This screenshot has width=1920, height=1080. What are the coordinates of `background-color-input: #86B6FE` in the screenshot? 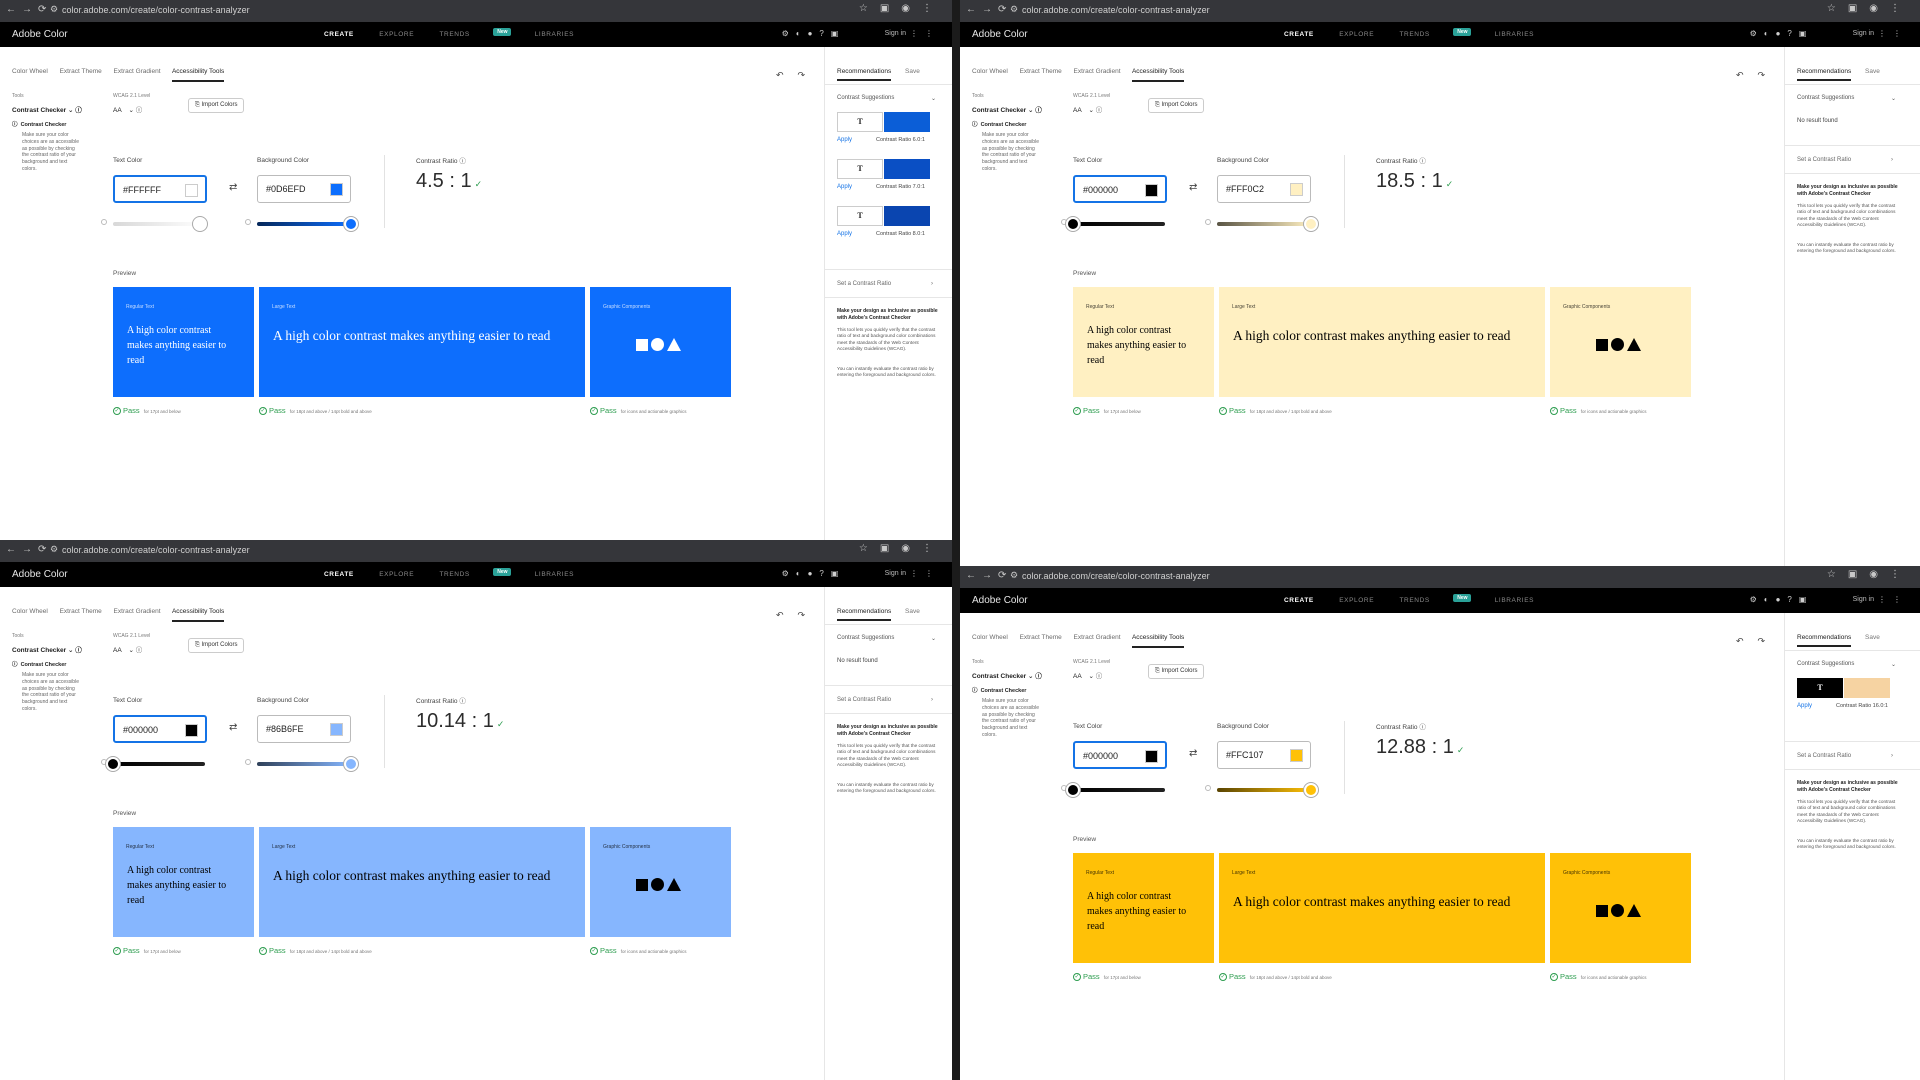 It's located at (304, 729).